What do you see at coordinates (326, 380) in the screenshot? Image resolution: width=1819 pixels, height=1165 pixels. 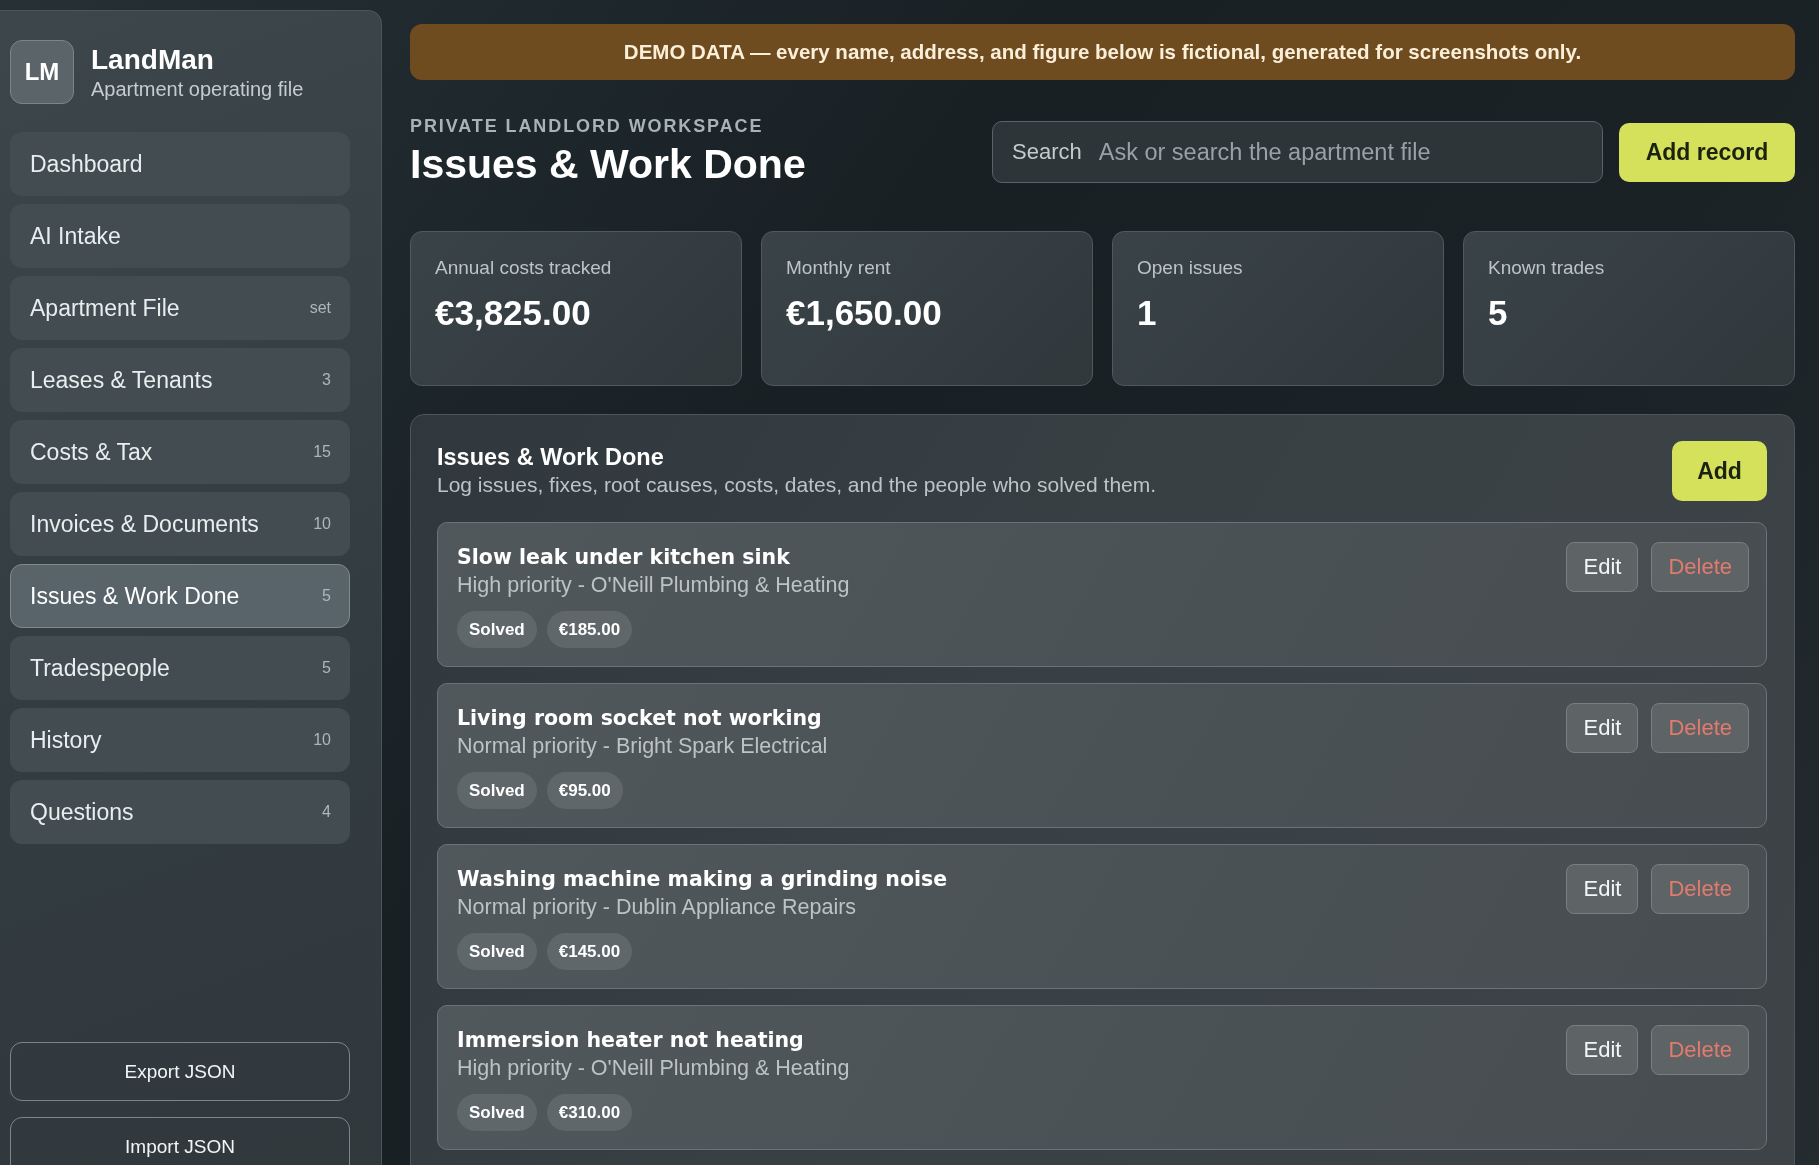 I see `item-count: 3` at bounding box center [326, 380].